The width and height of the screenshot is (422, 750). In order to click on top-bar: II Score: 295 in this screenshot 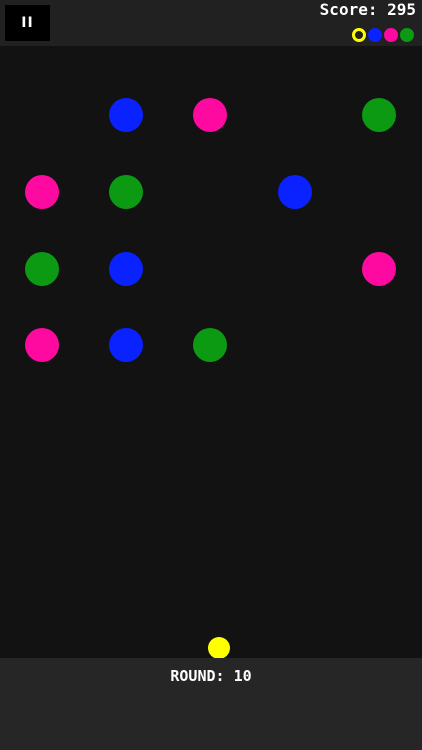, I will do `click(211, 23)`.